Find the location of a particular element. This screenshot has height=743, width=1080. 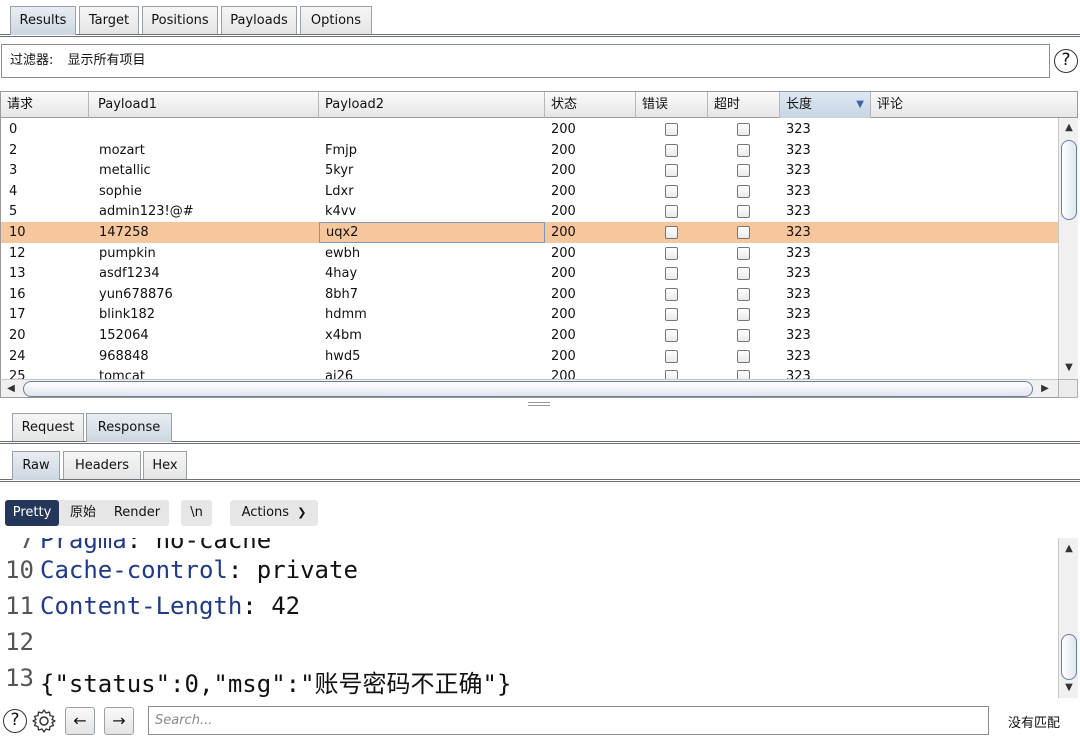

actions-label: Actions is located at coordinates (265, 512).